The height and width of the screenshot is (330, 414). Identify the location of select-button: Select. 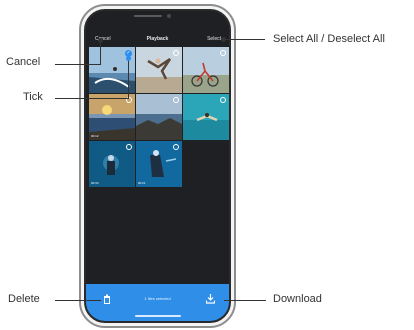
(214, 39).